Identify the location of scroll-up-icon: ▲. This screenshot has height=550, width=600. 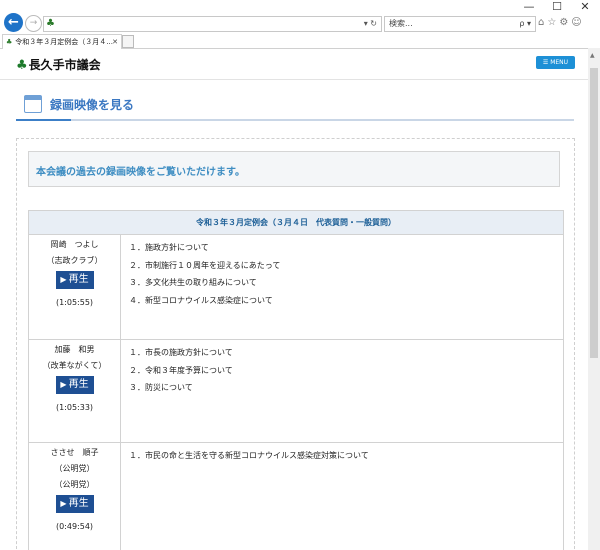
(592, 55).